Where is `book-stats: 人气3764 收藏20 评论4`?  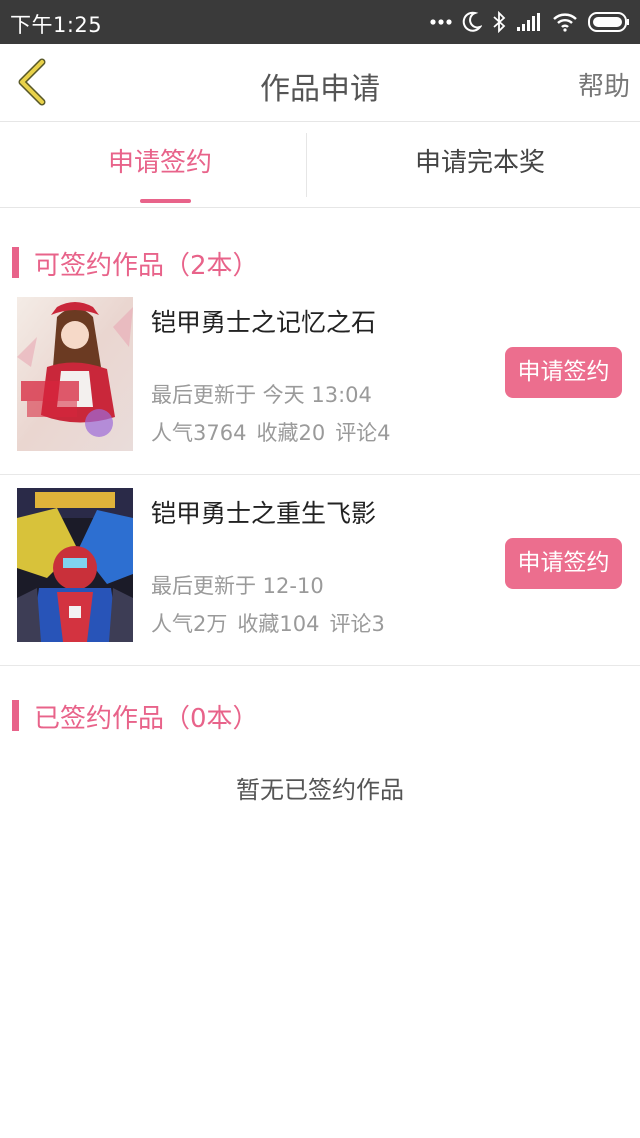 book-stats: 人气3764 收藏20 评论4 is located at coordinates (271, 432).